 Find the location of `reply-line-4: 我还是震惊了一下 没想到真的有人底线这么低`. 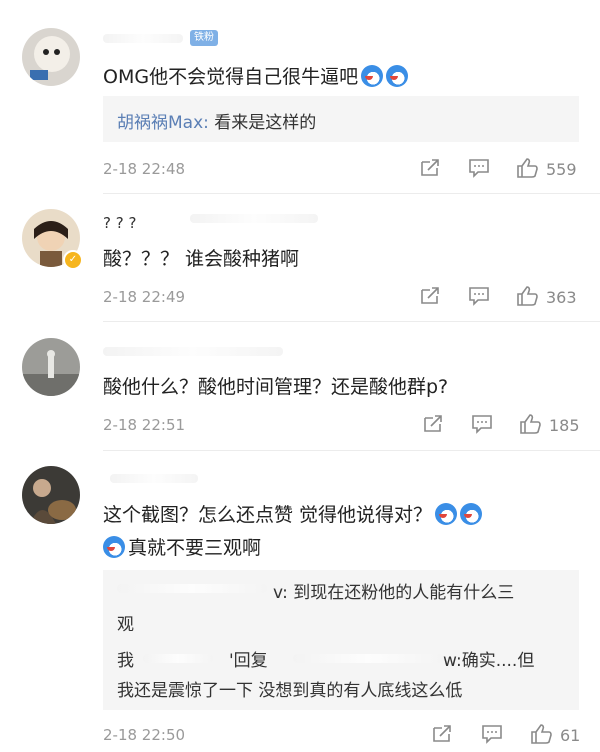

reply-line-4: 我还是震惊了一下 没想到真的有人底线这么低 is located at coordinates (290, 691).